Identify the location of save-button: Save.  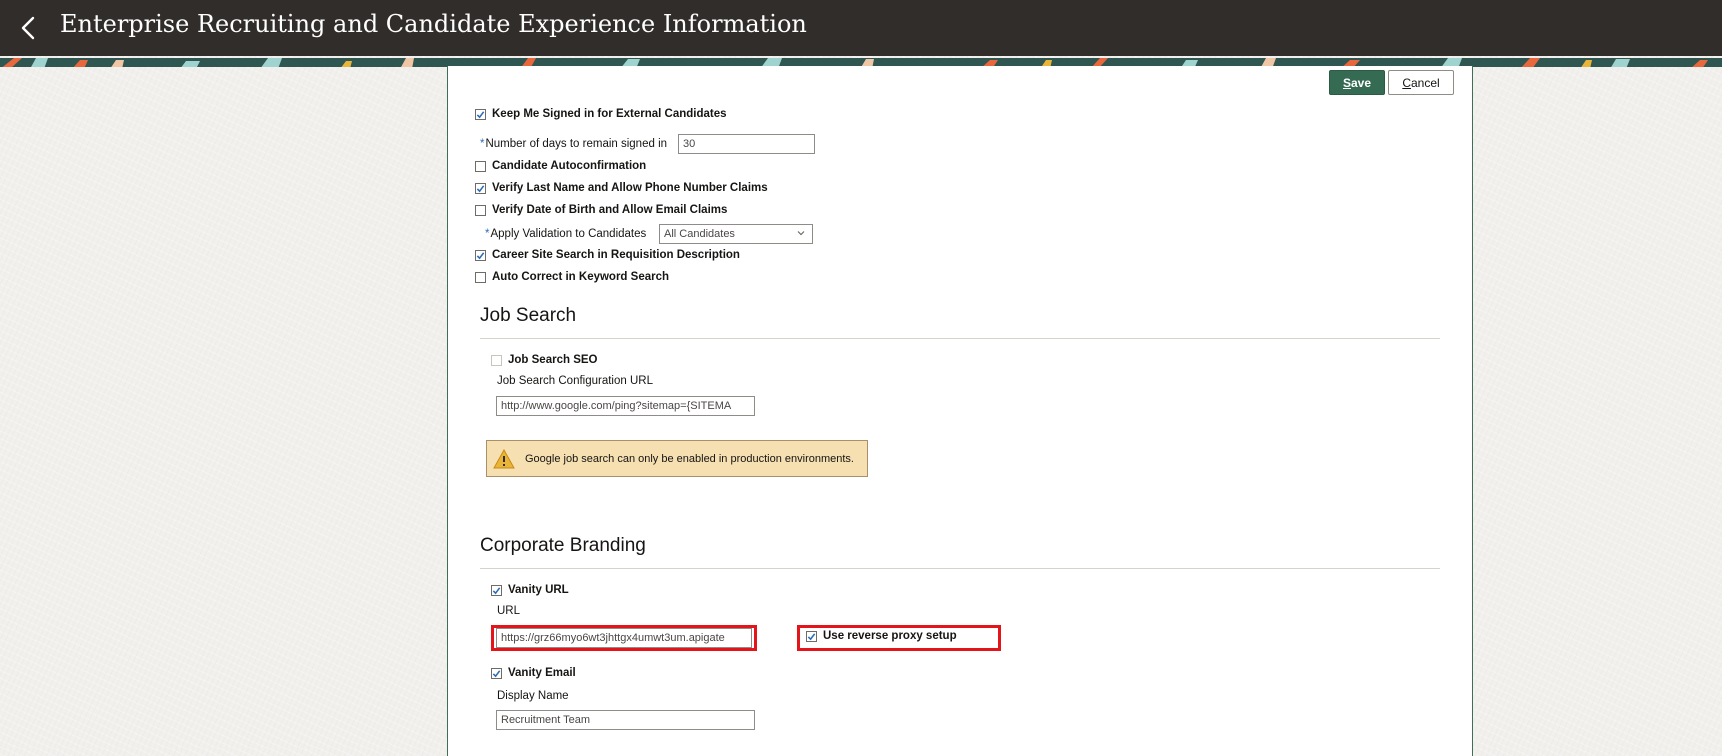
(1357, 82).